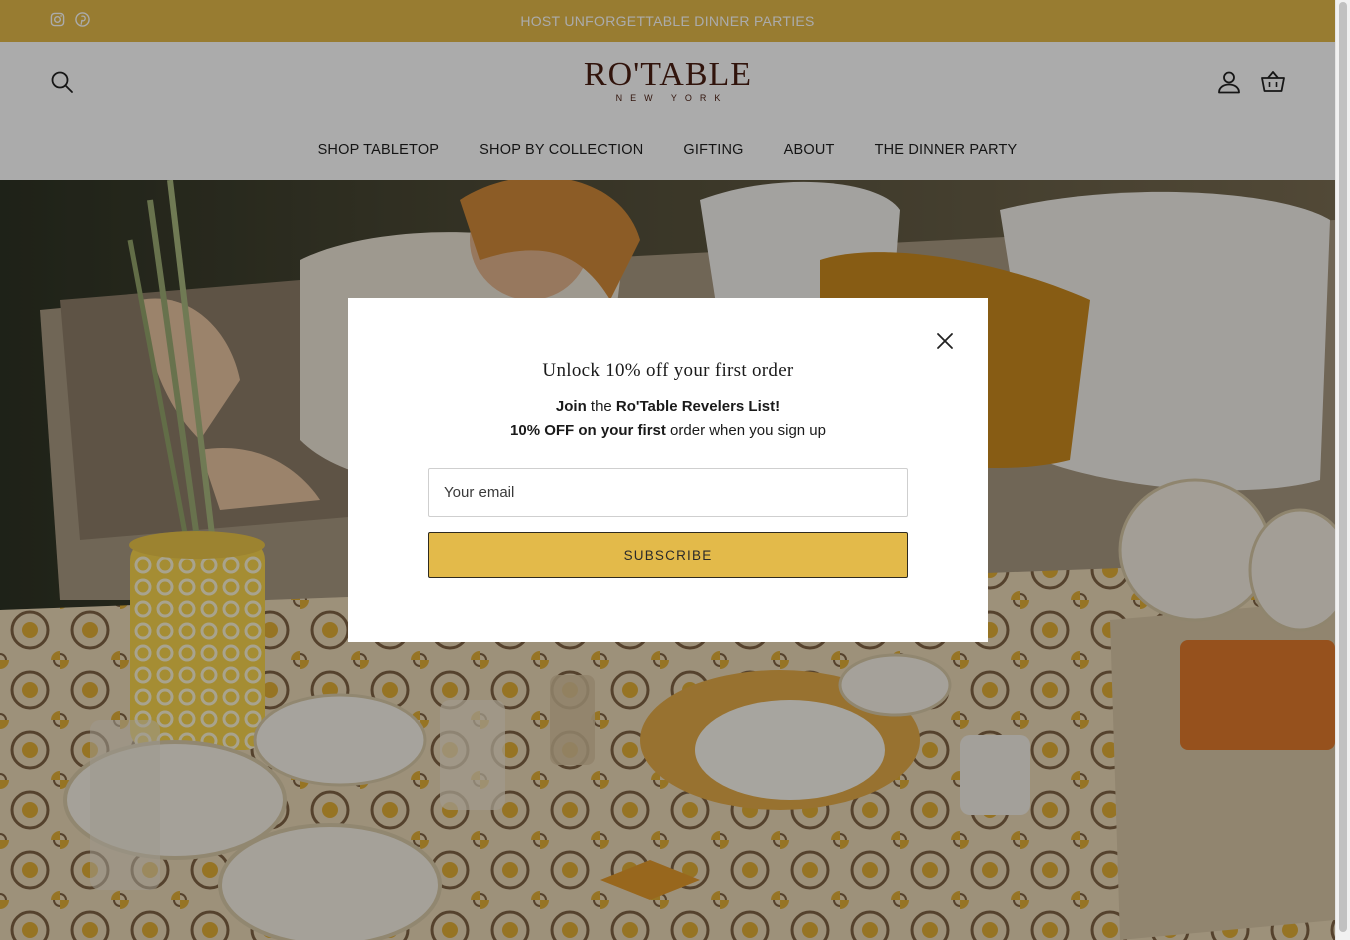 The image size is (1350, 940). I want to click on close-icon, so click(945, 341).